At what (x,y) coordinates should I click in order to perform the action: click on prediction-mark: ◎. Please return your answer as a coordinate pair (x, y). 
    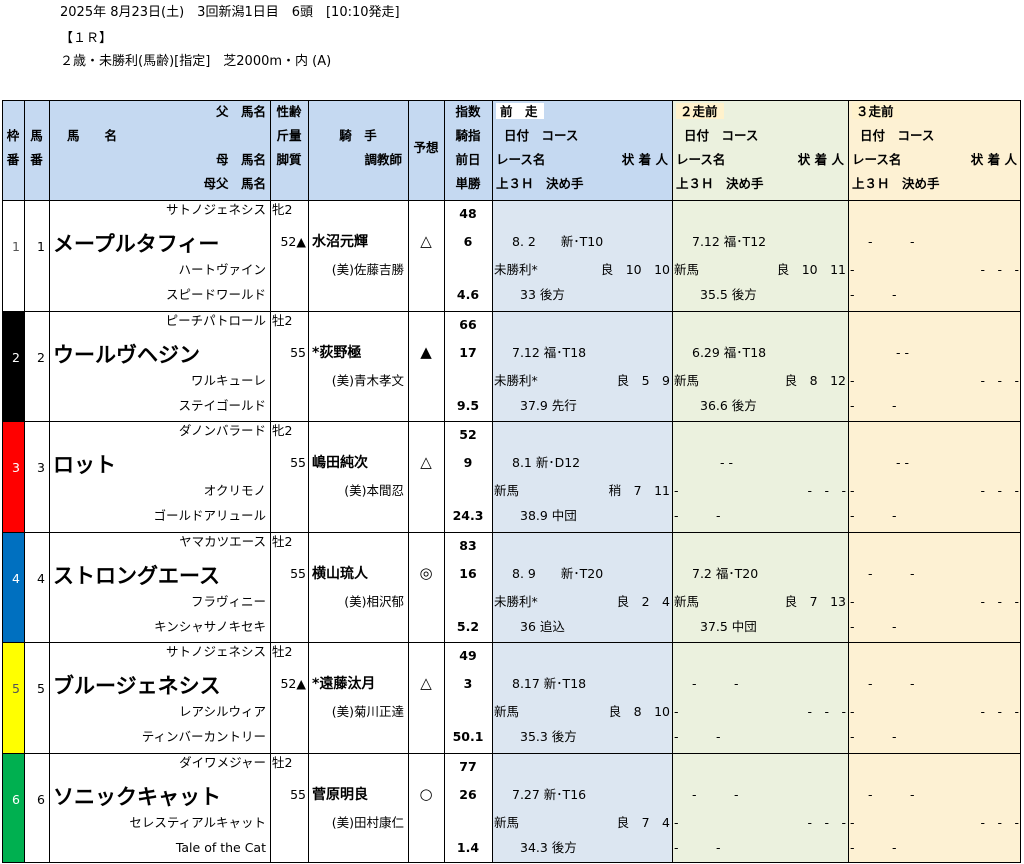
    Looking at the image, I should click on (426, 572).